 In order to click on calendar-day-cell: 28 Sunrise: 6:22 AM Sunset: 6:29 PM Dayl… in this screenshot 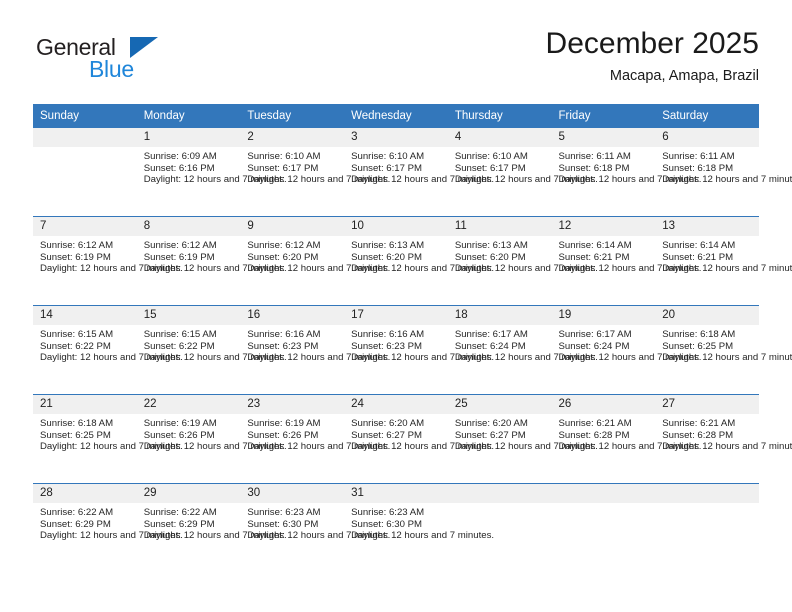, I will do `click(108, 527)`.